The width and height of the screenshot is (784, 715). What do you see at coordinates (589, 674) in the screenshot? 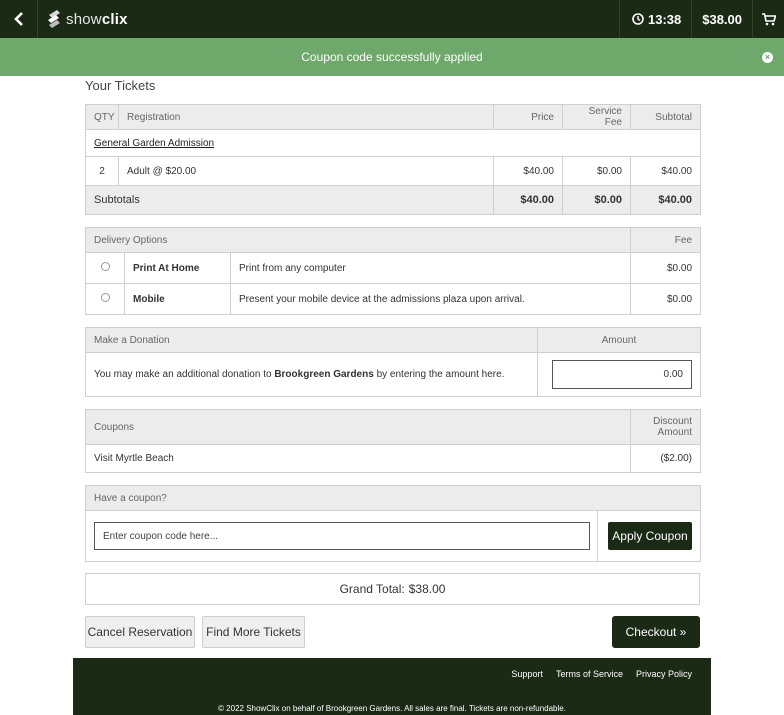
I see `footer-link-terms: Terms of Service` at bounding box center [589, 674].